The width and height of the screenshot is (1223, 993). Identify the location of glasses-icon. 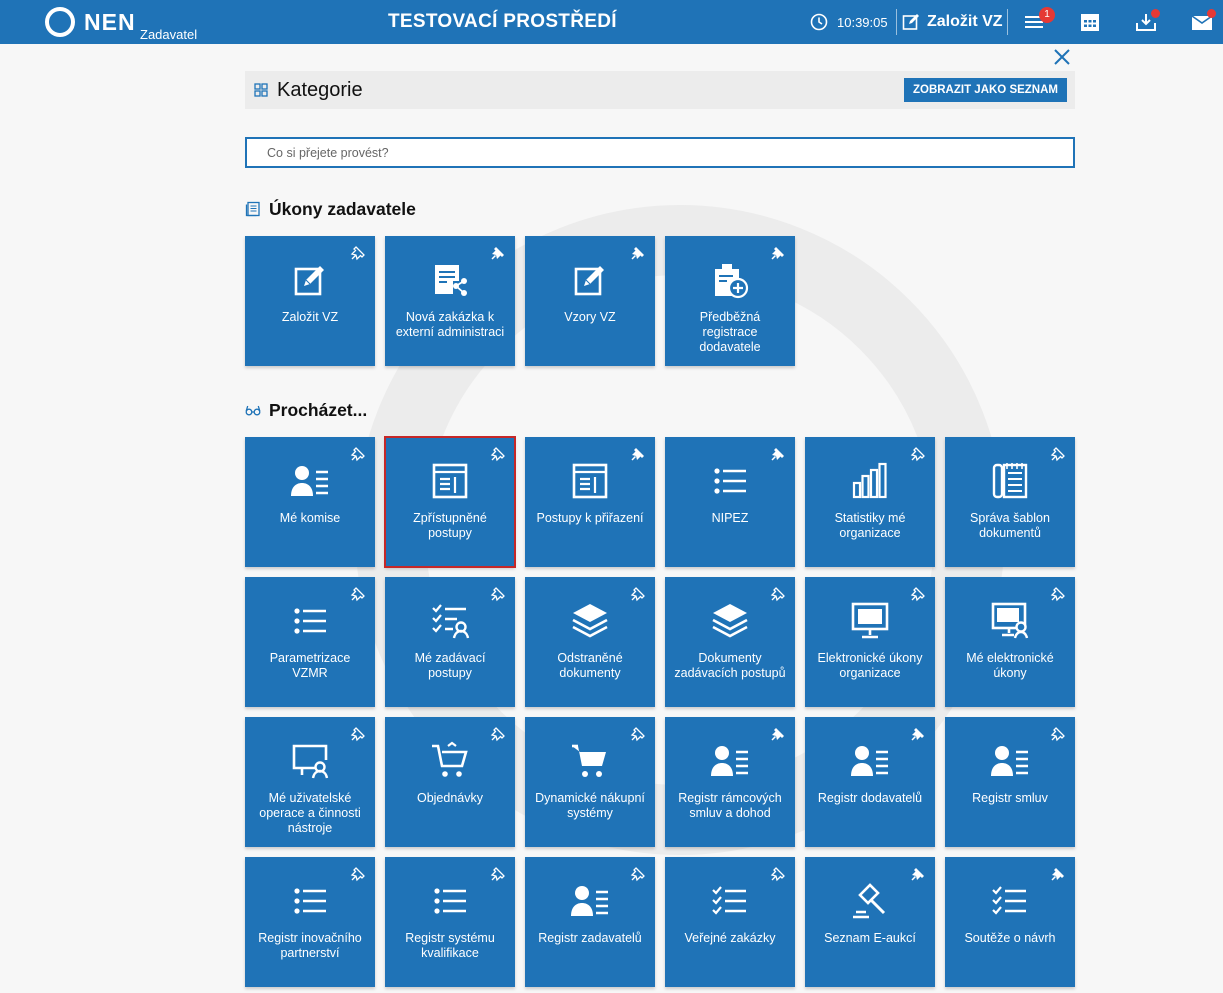
(253, 410).